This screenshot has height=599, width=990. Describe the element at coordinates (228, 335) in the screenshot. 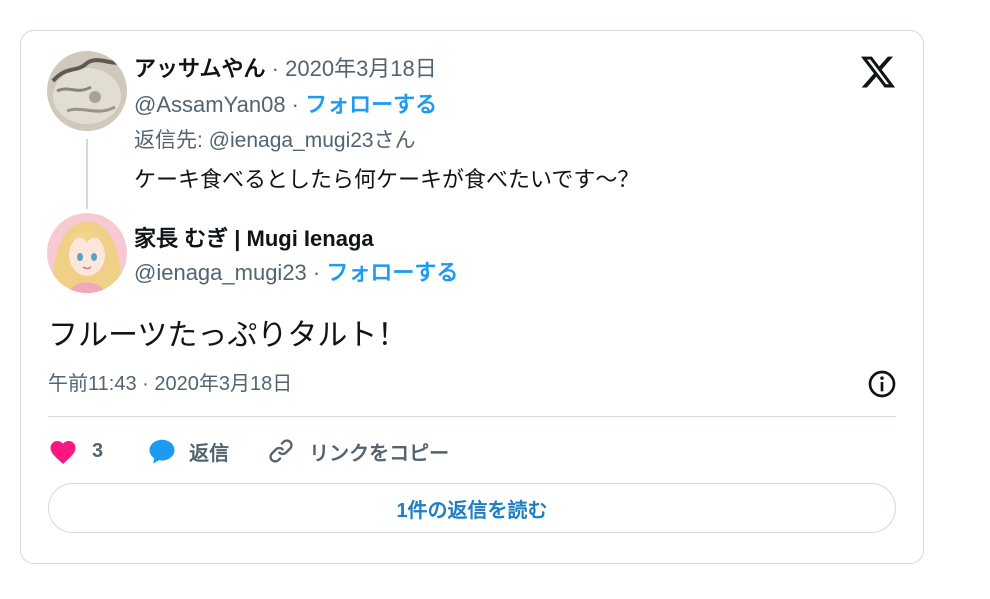

I see `main-tweet-text: フルーツたっぷりタルト！` at that location.